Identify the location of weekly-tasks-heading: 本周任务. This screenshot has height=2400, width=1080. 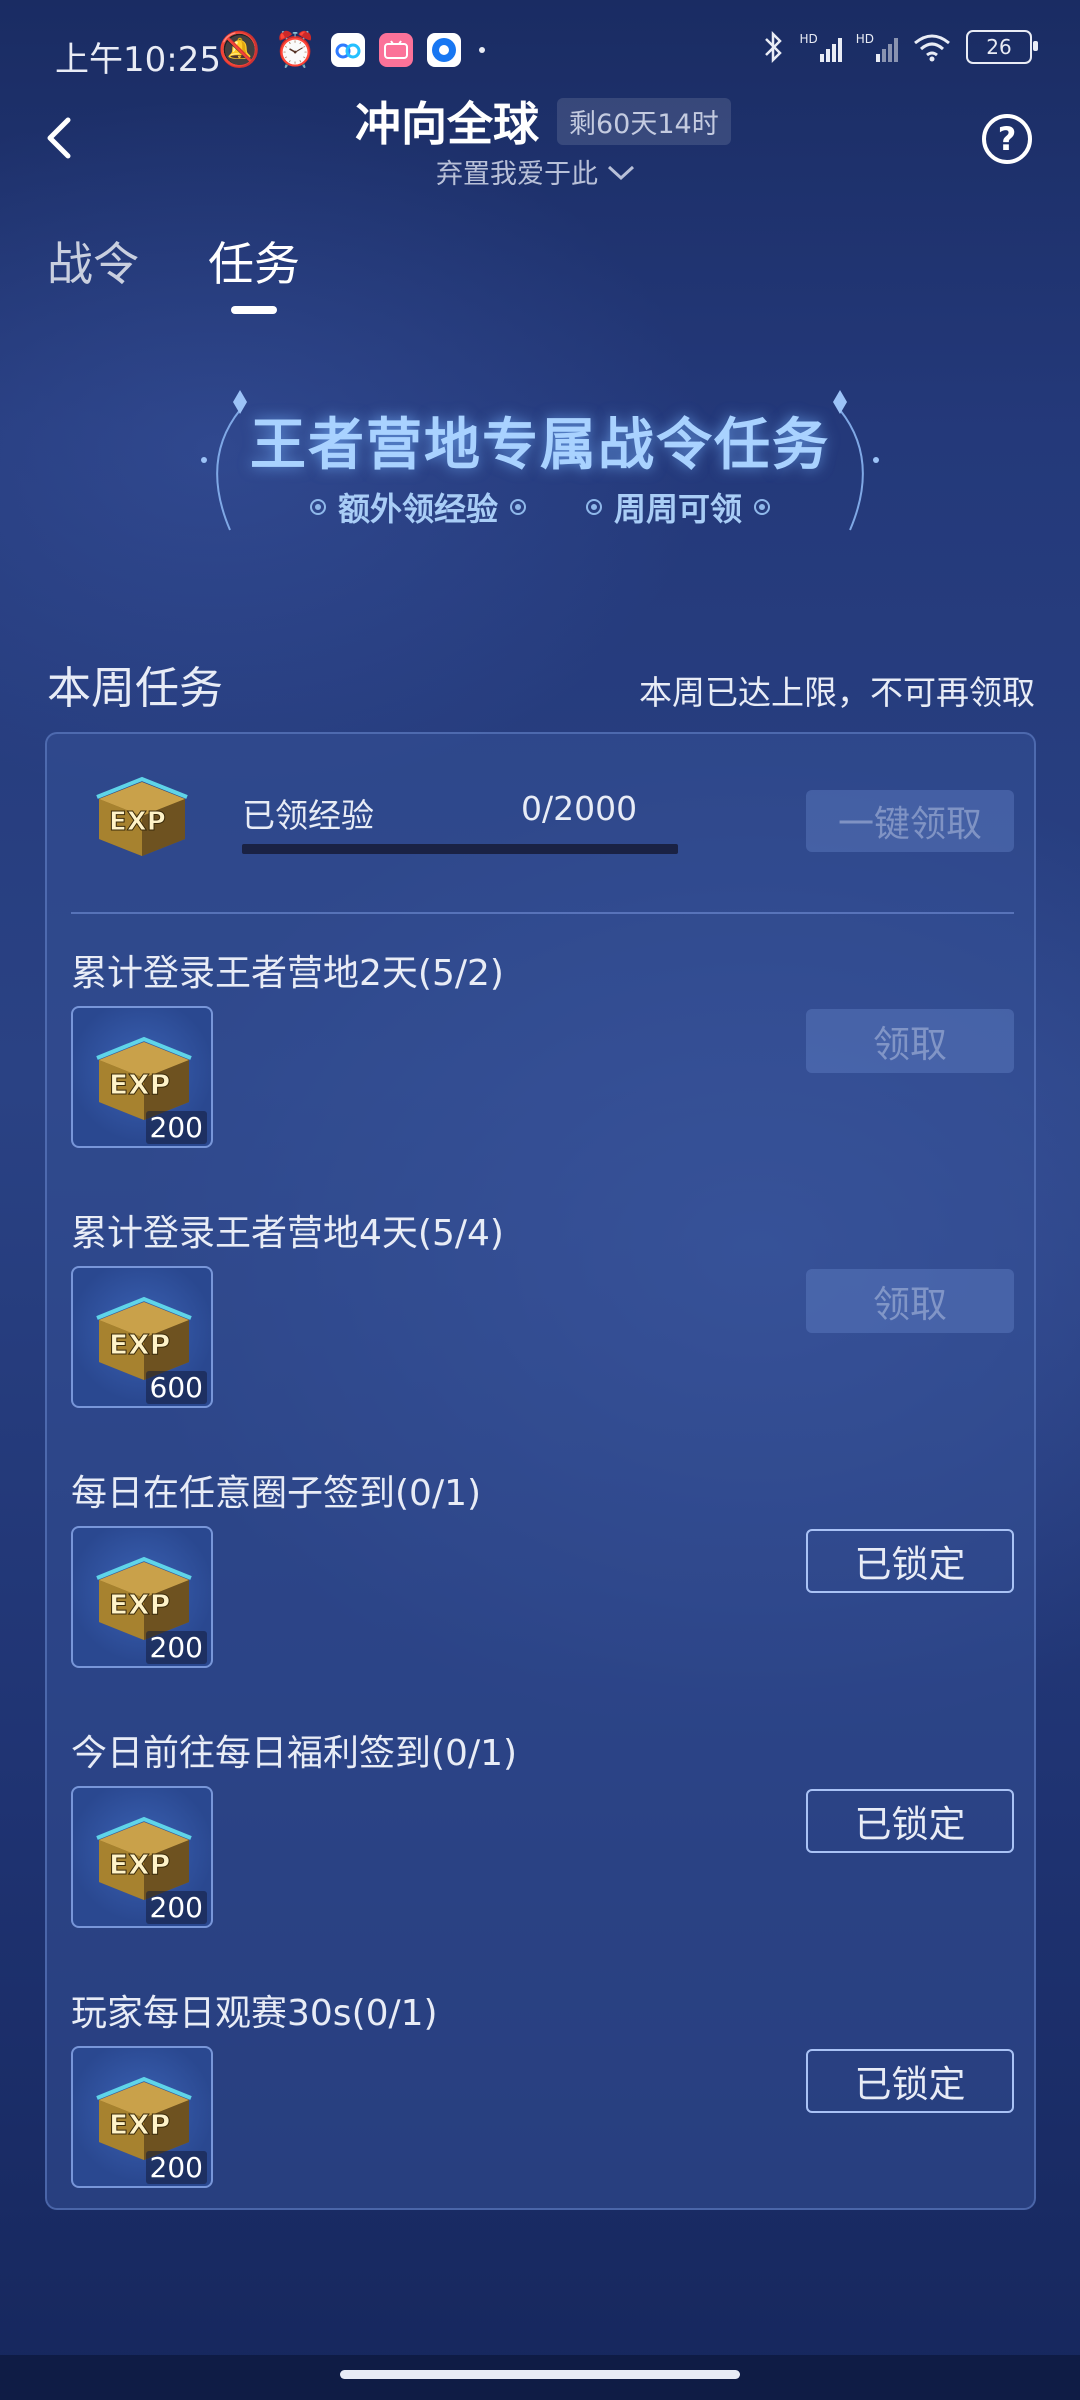
(135, 688).